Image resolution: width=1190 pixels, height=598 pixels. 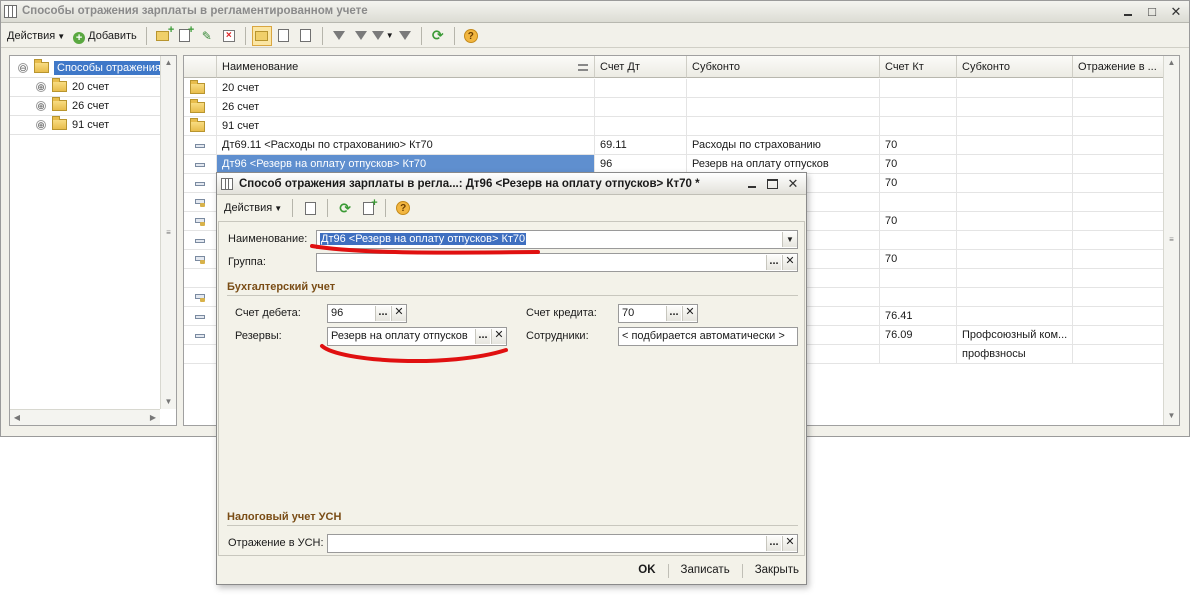 I want to click on help-button: ?, so click(x=471, y=36).